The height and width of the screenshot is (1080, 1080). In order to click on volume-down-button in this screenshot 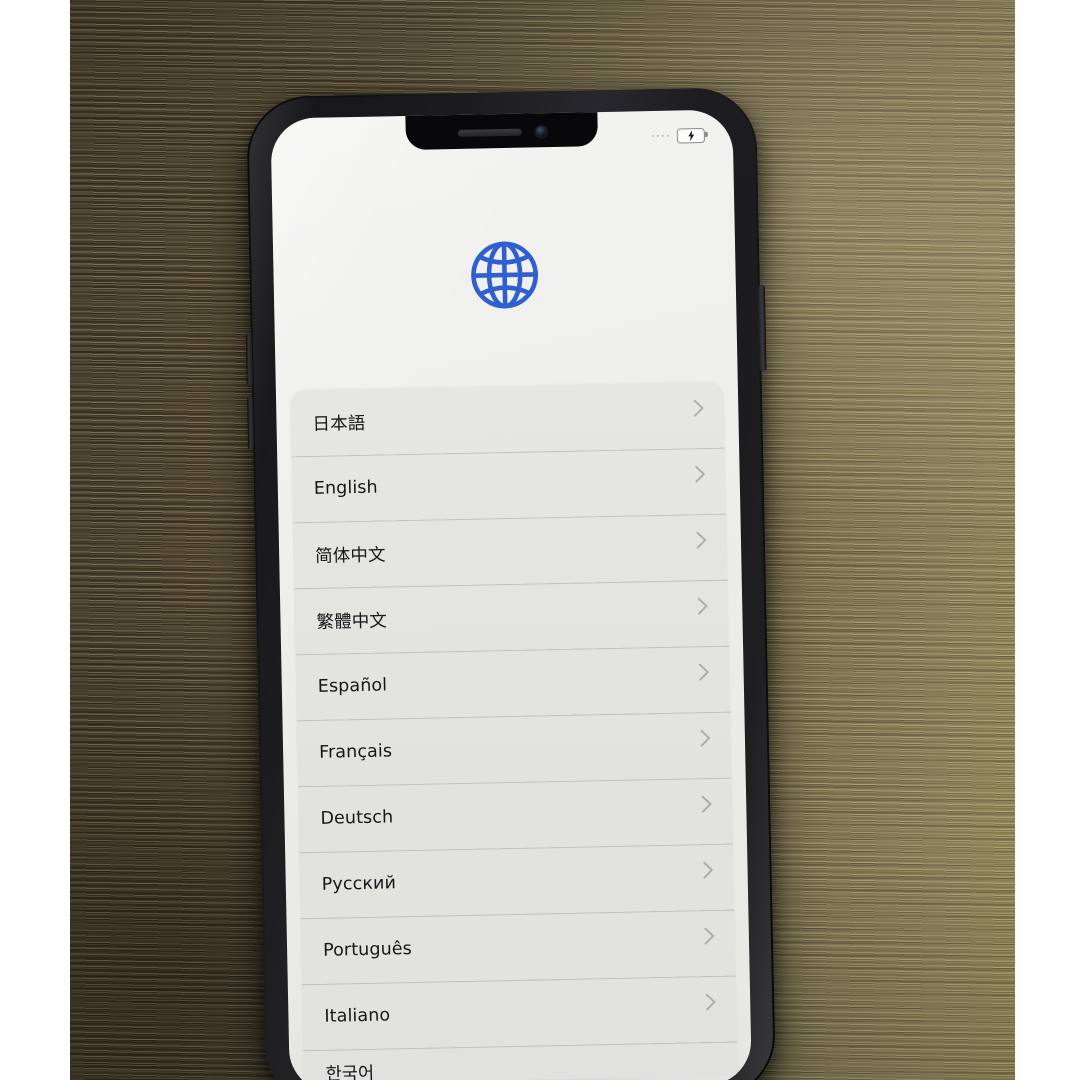, I will do `click(250, 423)`.